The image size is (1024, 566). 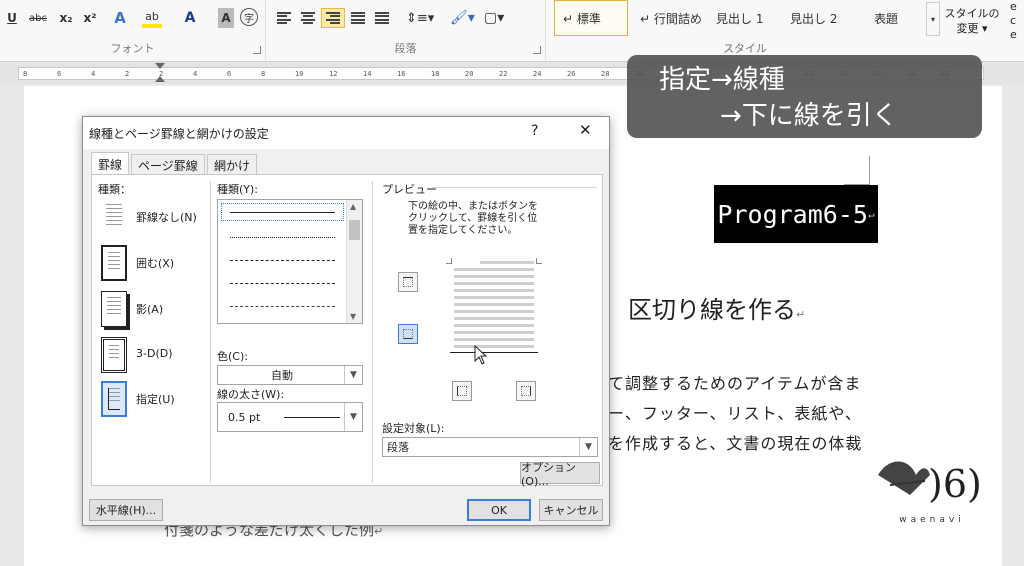 I want to click on tab-borders: 罫線, so click(x=110, y=163).